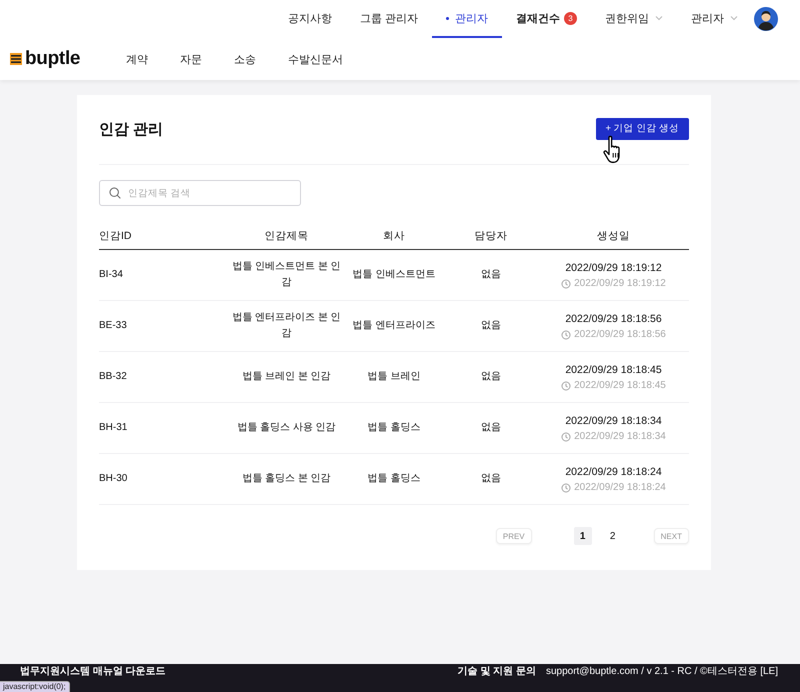 This screenshot has height=692, width=800. I want to click on table-cell: 법틀 엔터프라이즈 본 인감, so click(286, 326).